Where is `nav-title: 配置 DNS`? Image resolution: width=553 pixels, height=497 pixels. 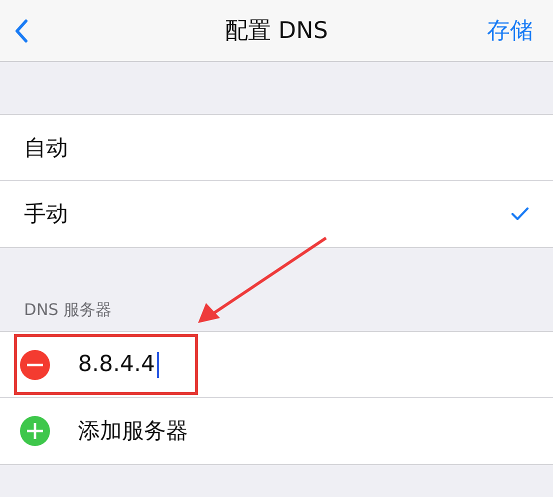 nav-title: 配置 DNS is located at coordinates (276, 31).